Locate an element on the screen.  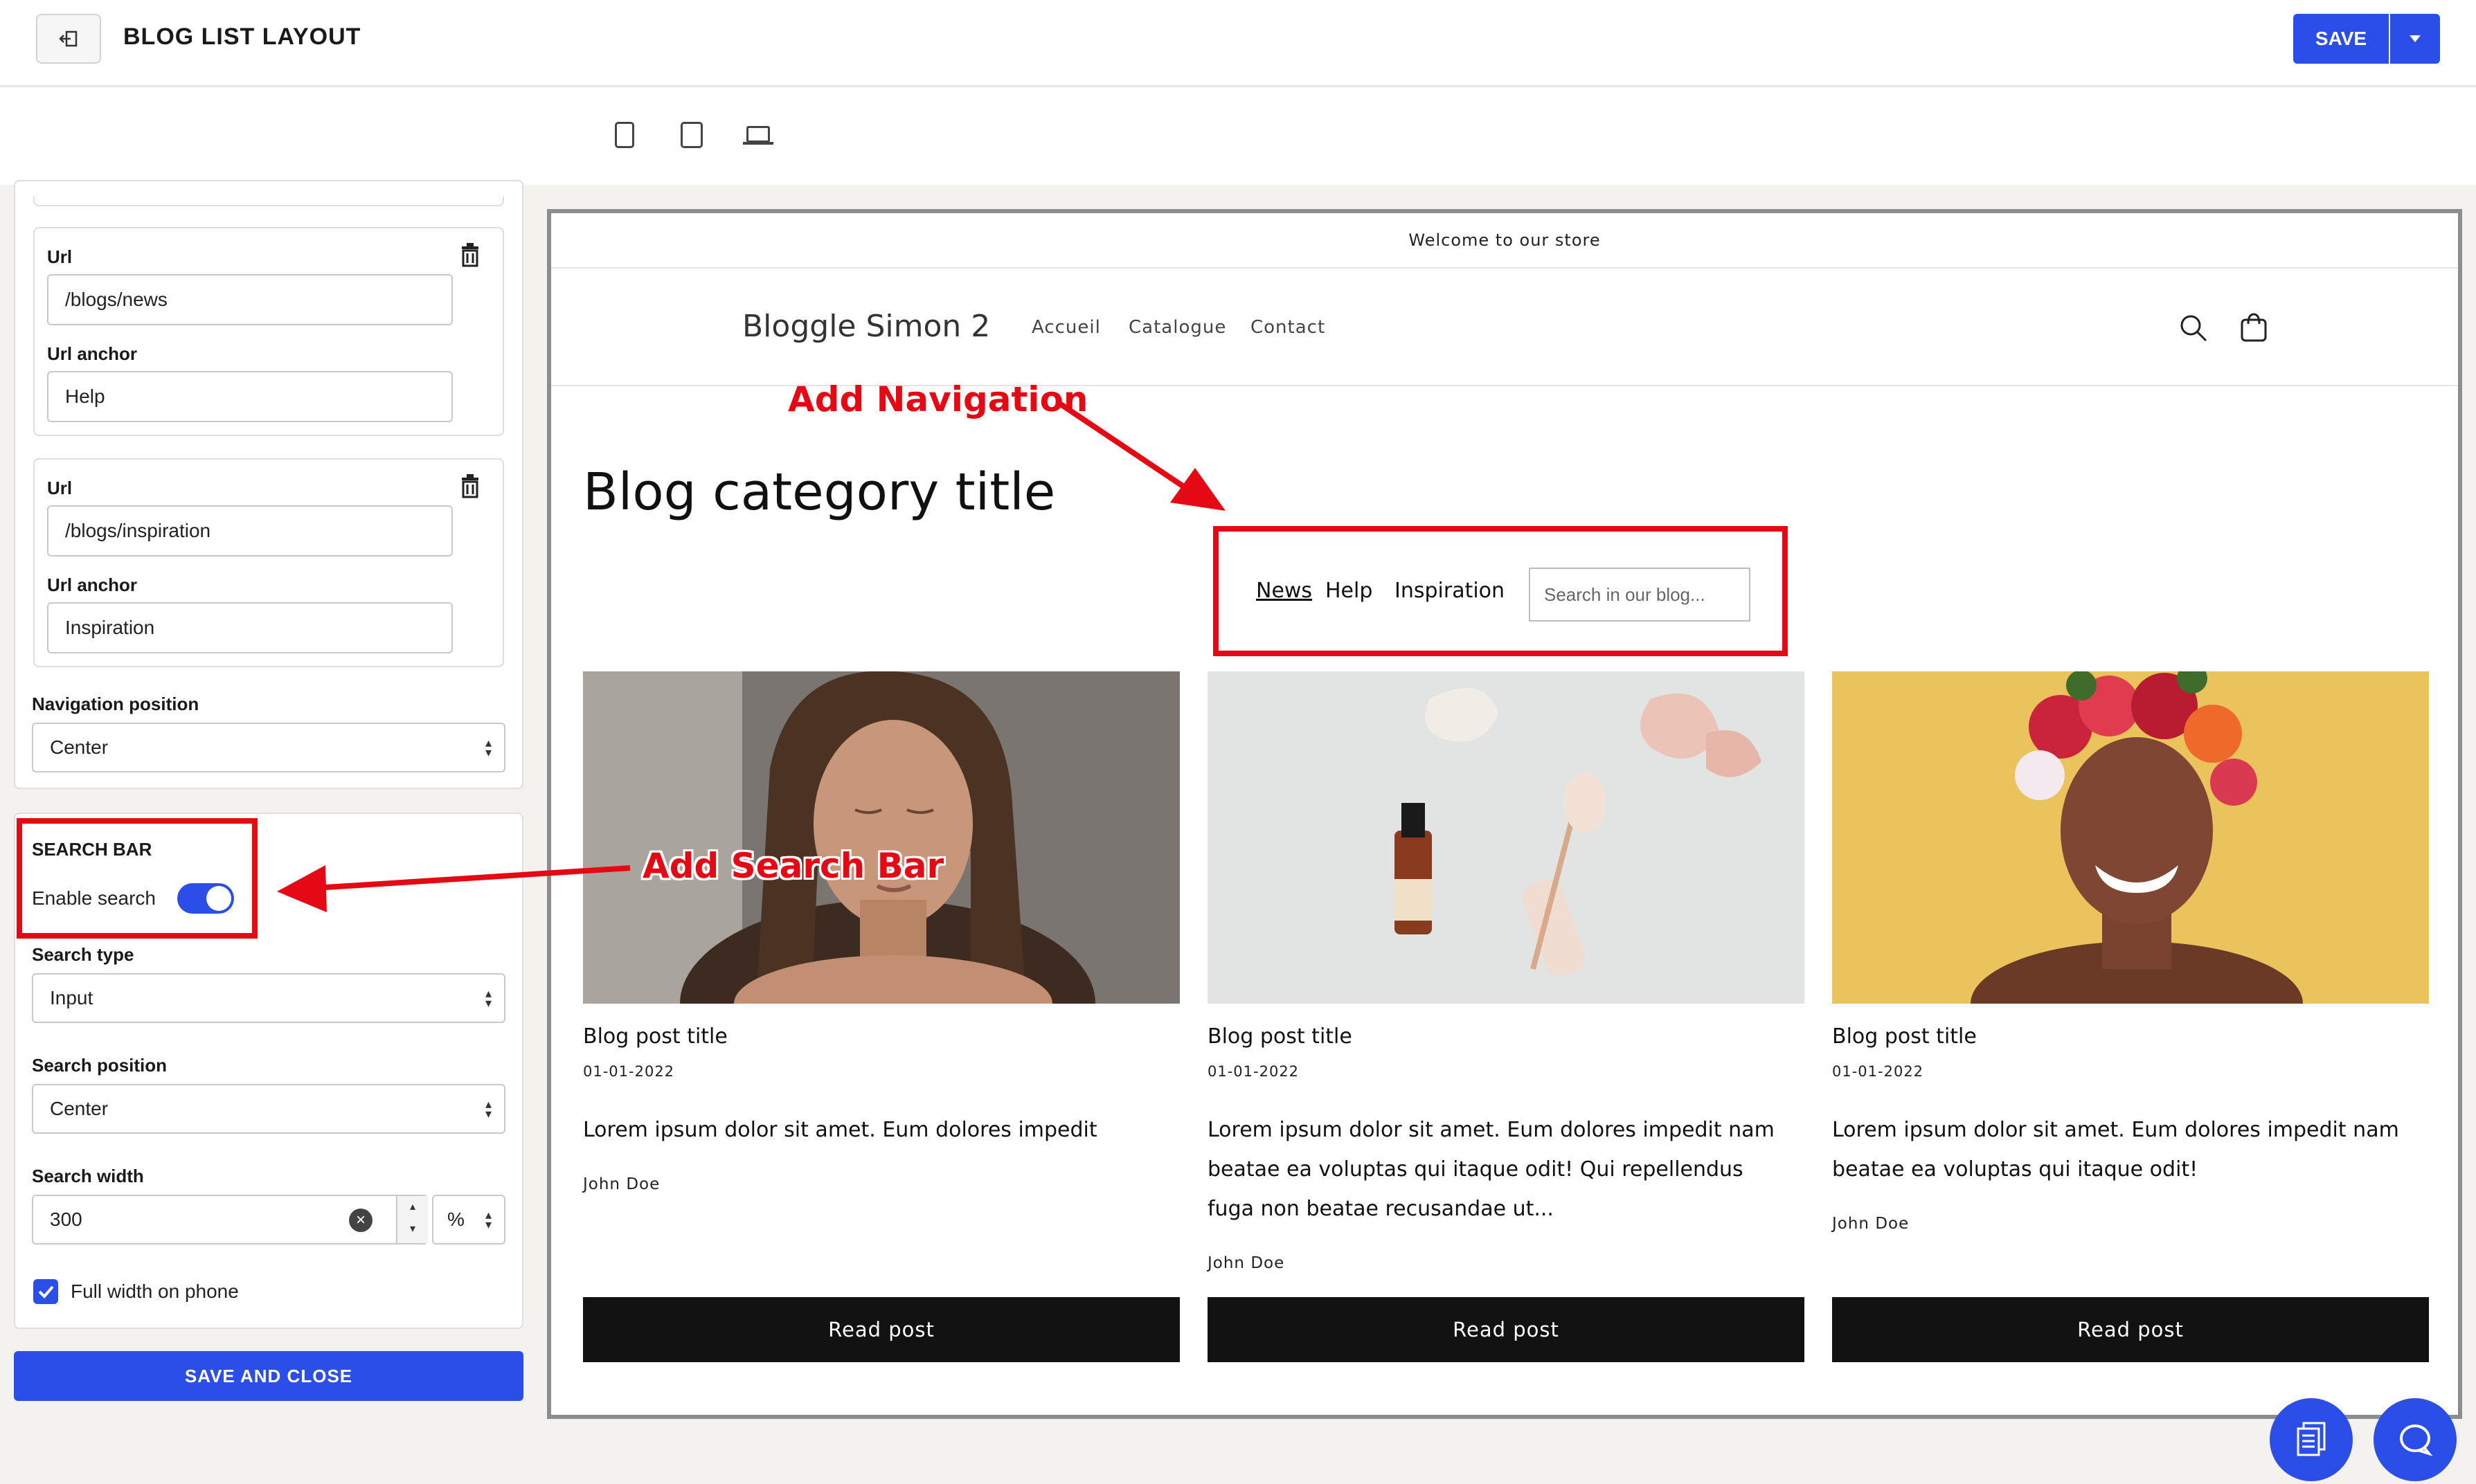
tablet-view-icon is located at coordinates (692, 135).